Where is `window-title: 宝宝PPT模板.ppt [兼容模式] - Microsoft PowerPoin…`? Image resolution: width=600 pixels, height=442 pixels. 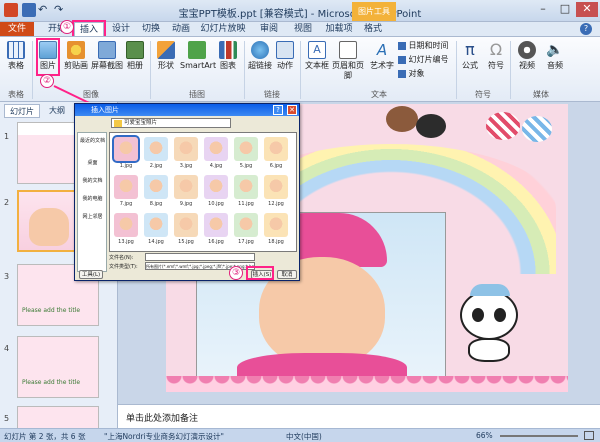 window-title: 宝宝PPT模板.ppt [兼容模式] - Microsoft PowerPoin… is located at coordinates (300, 14).